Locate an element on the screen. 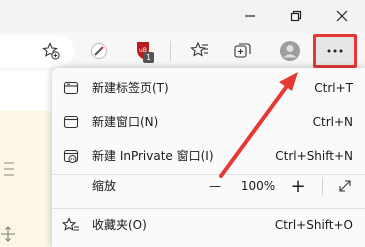 Image resolution: width=365 pixels, height=247 pixels. collections-icon is located at coordinates (242, 50).